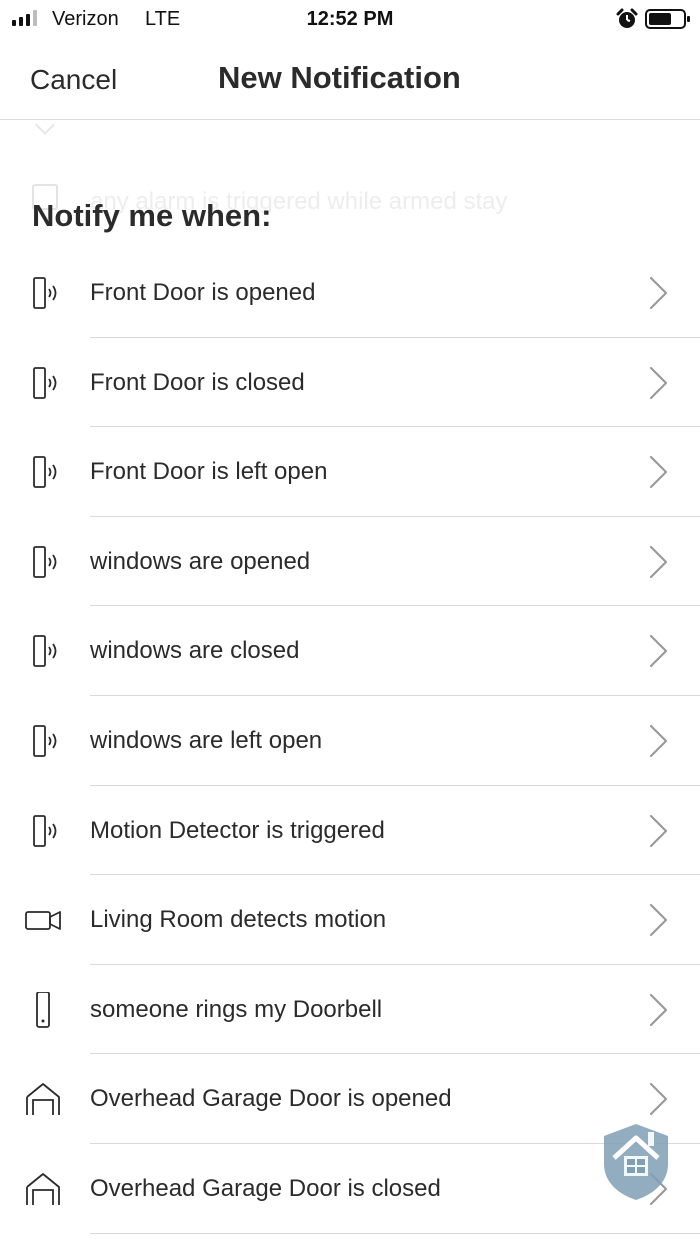  I want to click on list-item-label: Motion Detector is triggered, so click(237, 830).